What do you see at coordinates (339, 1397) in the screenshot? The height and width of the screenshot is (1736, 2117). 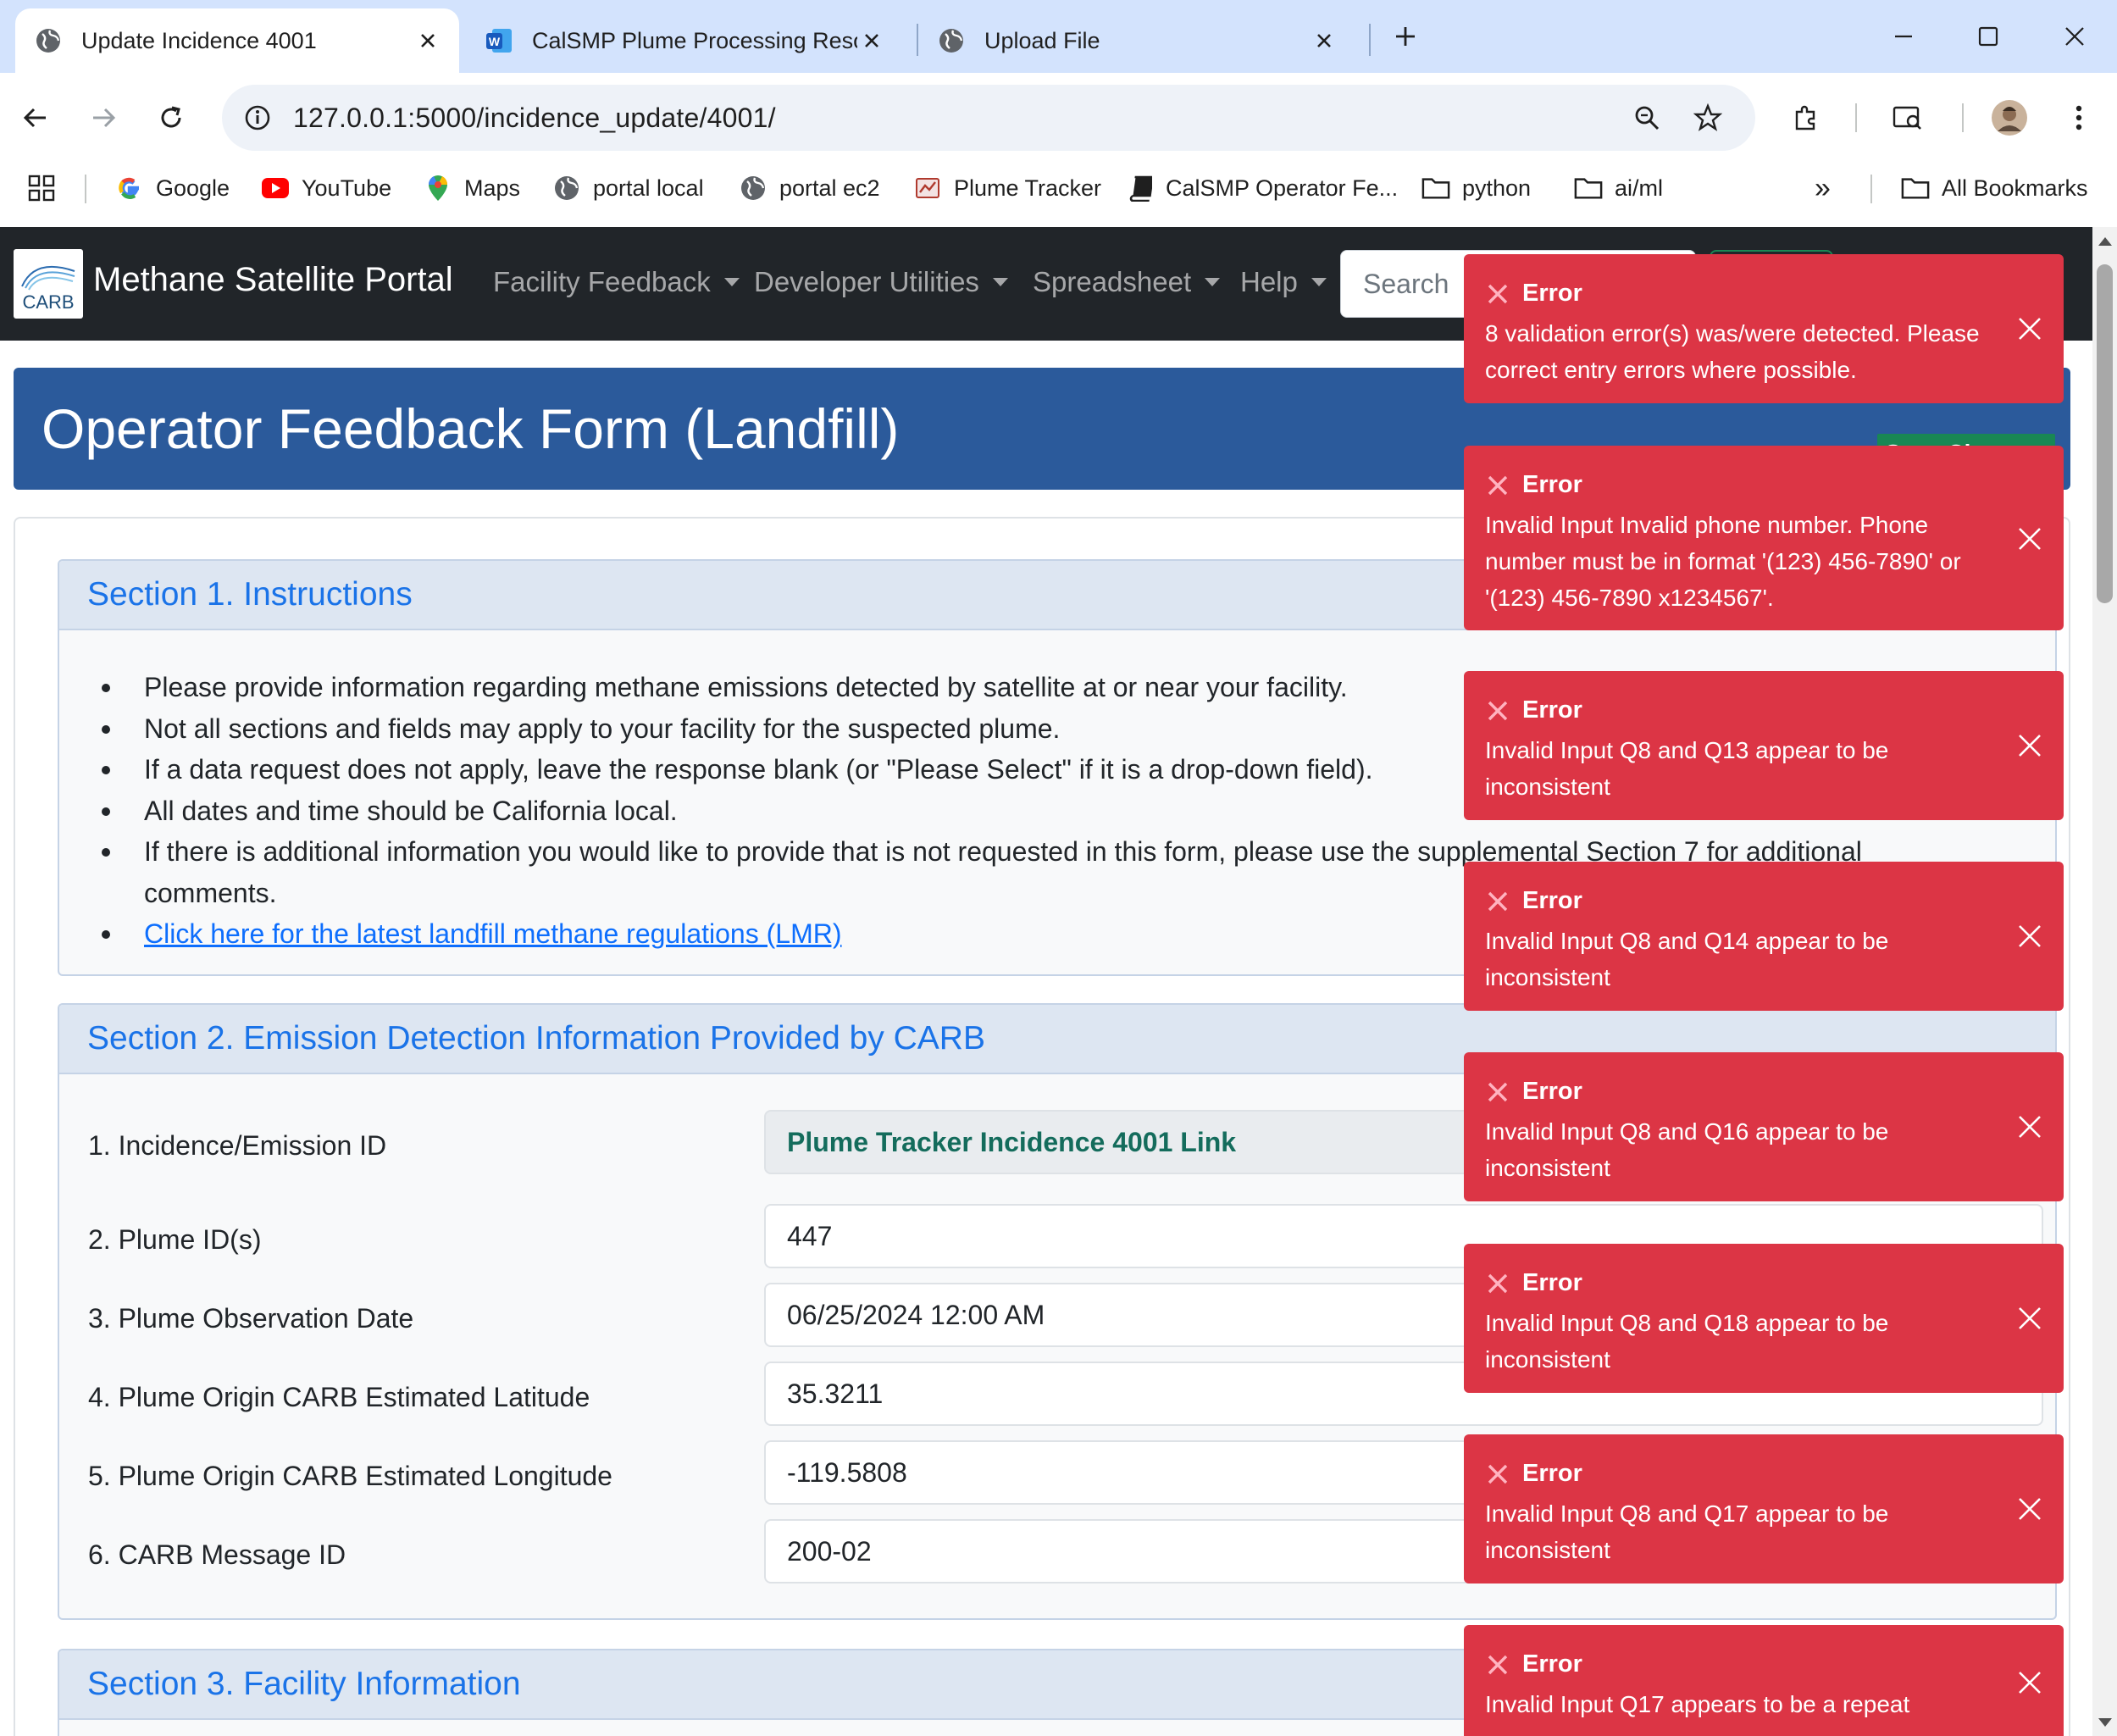 I see `field-label: 4. Plume Origin CARB Estimated Latitude` at bounding box center [339, 1397].